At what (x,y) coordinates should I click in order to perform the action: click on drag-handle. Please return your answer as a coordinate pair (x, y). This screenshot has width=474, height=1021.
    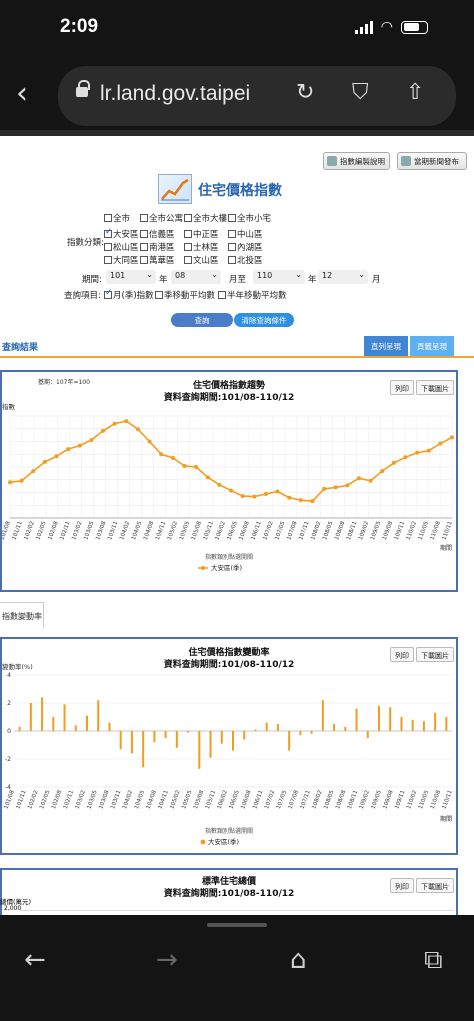
    Looking at the image, I should click on (237, 925).